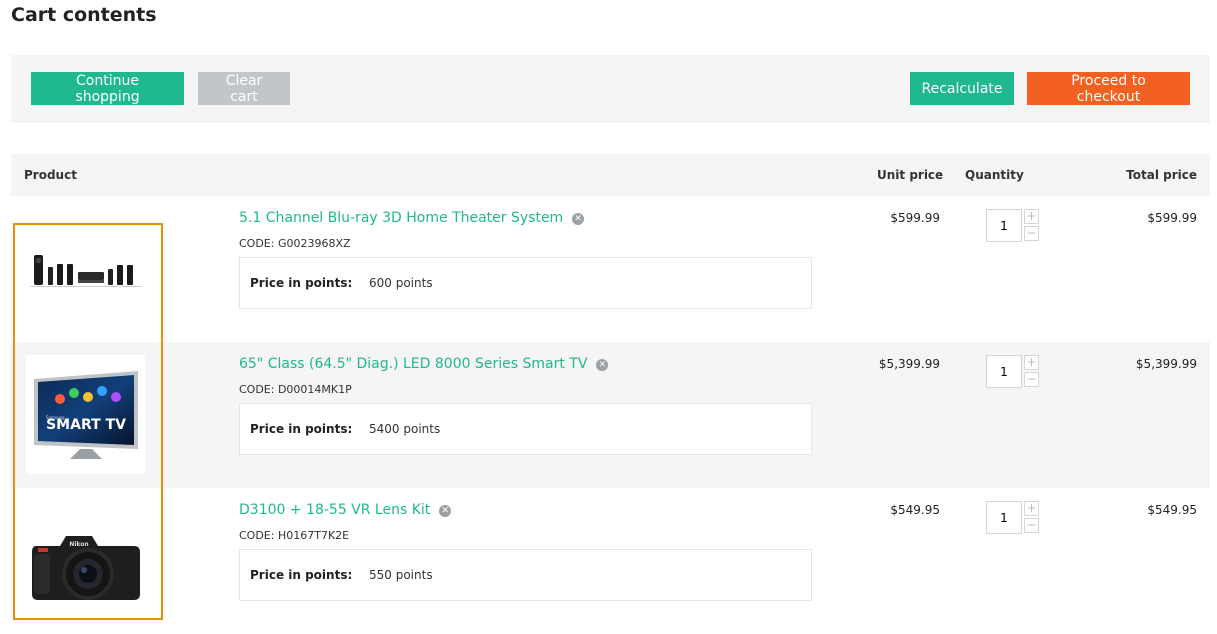  I want to click on tv-brand-text: Samsung, so click(55, 417).